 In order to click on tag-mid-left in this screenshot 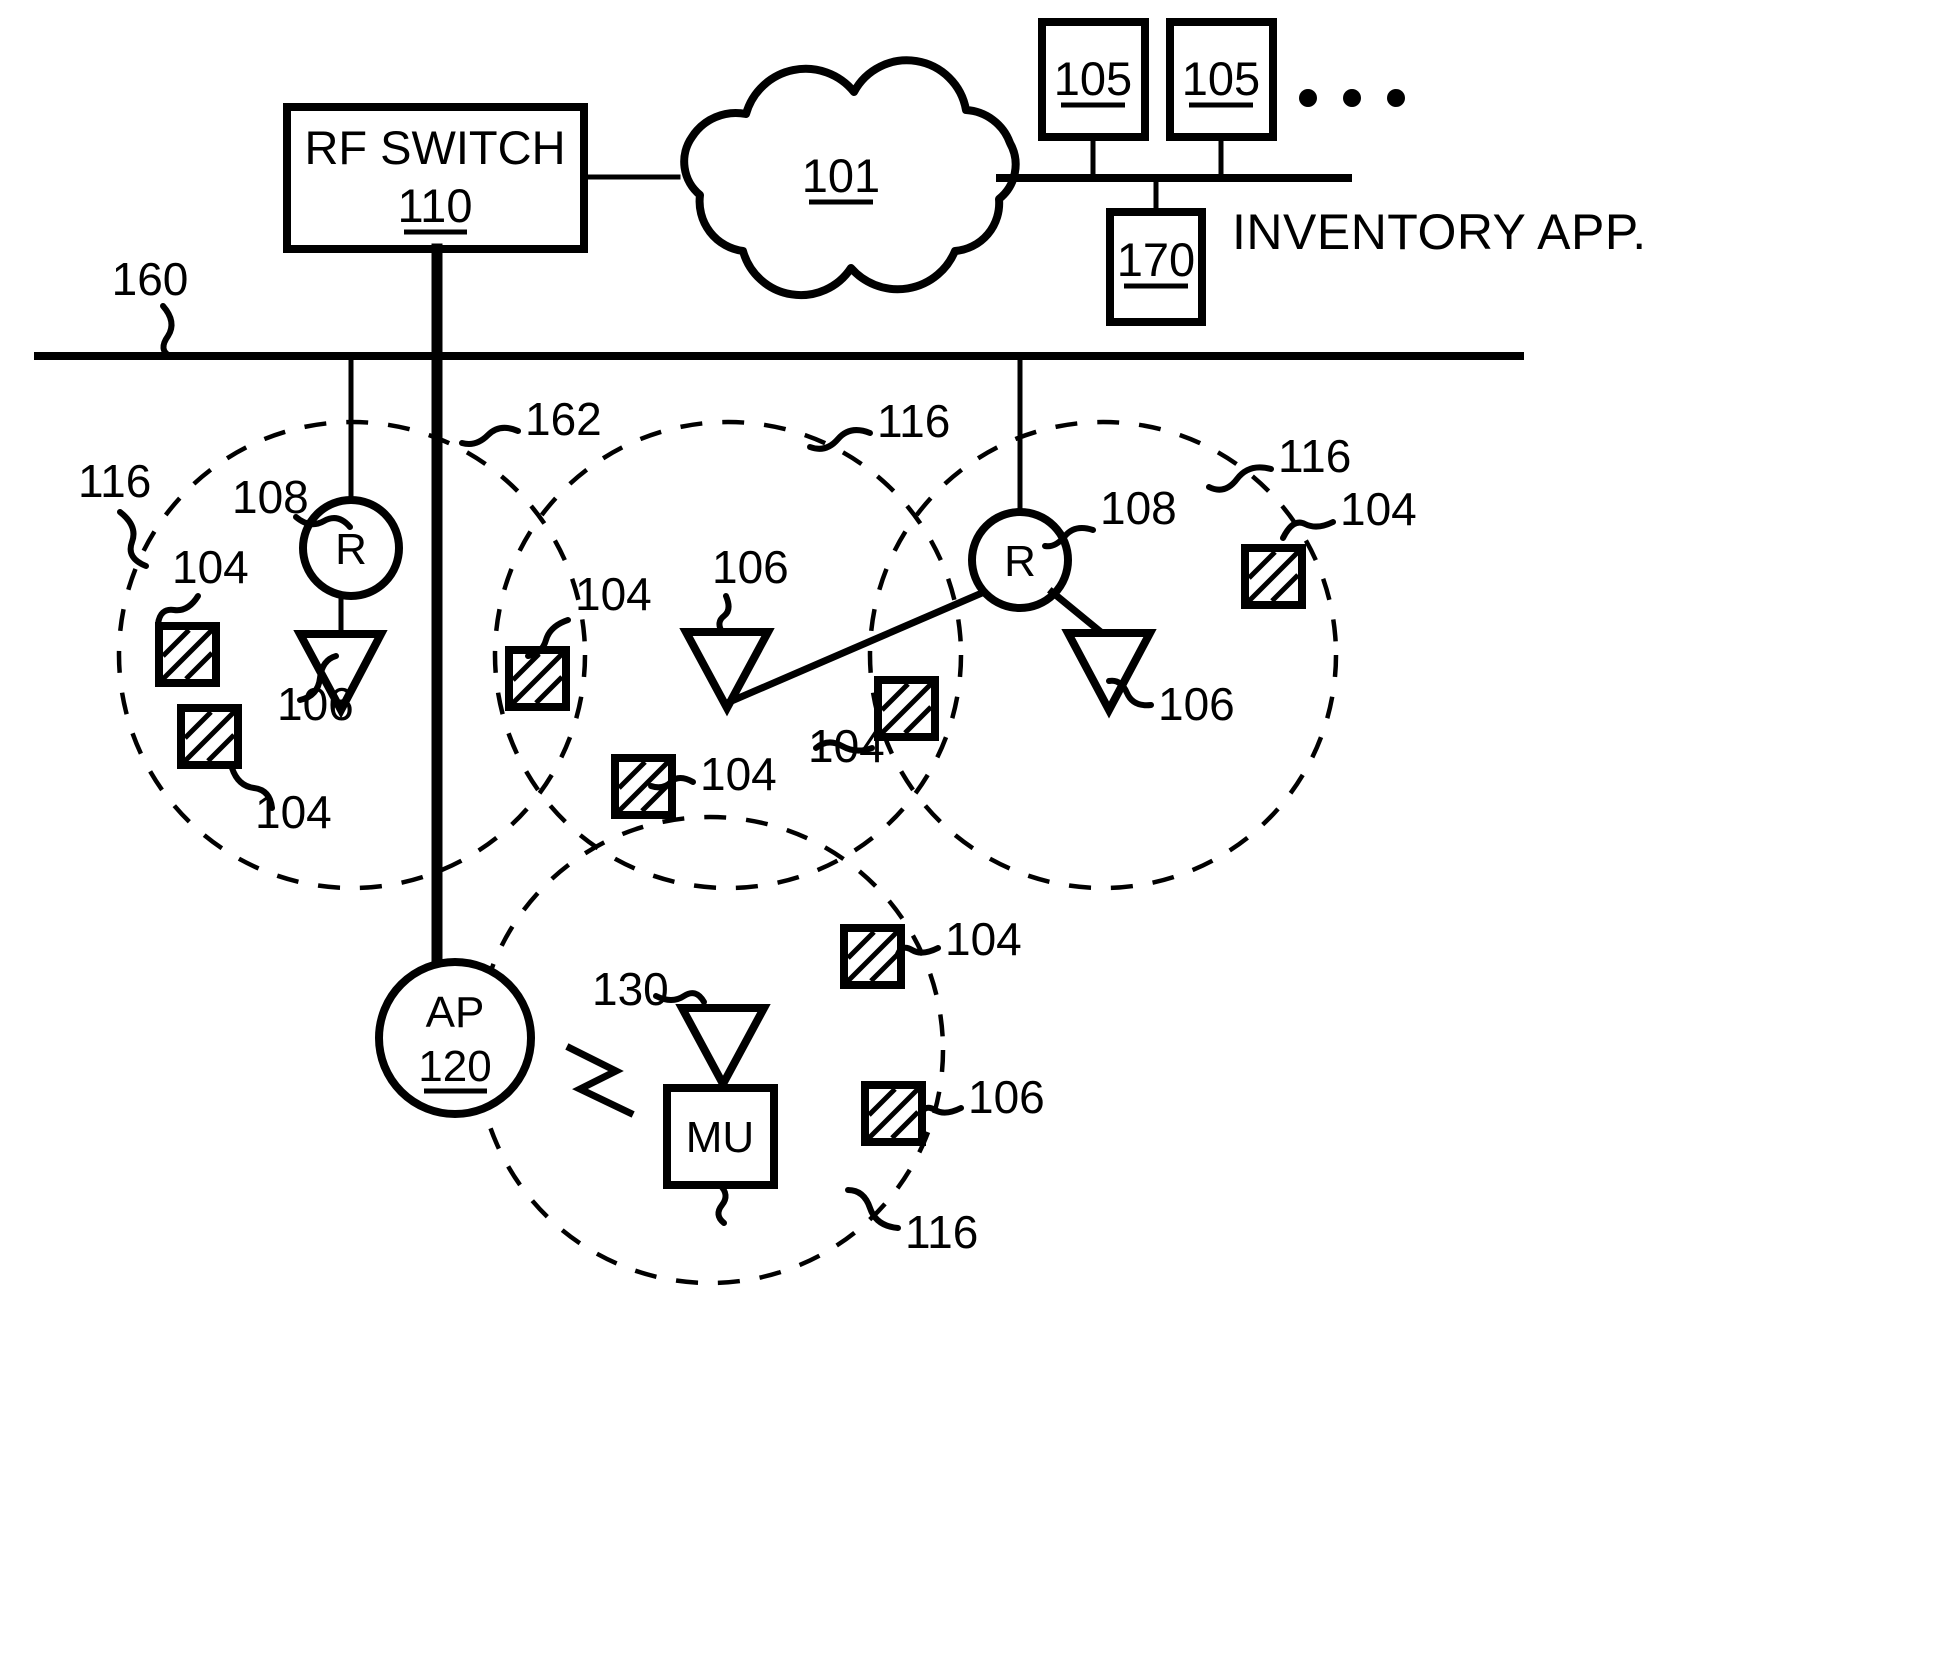, I will do `click(537, 678)`.